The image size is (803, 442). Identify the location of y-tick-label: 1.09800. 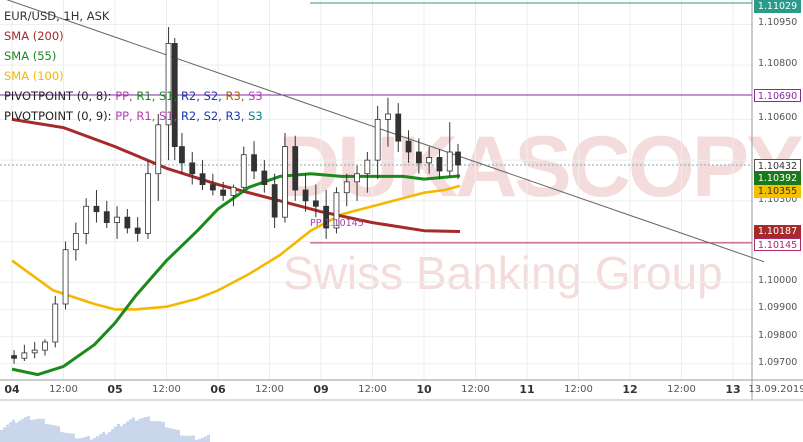
(778, 335).